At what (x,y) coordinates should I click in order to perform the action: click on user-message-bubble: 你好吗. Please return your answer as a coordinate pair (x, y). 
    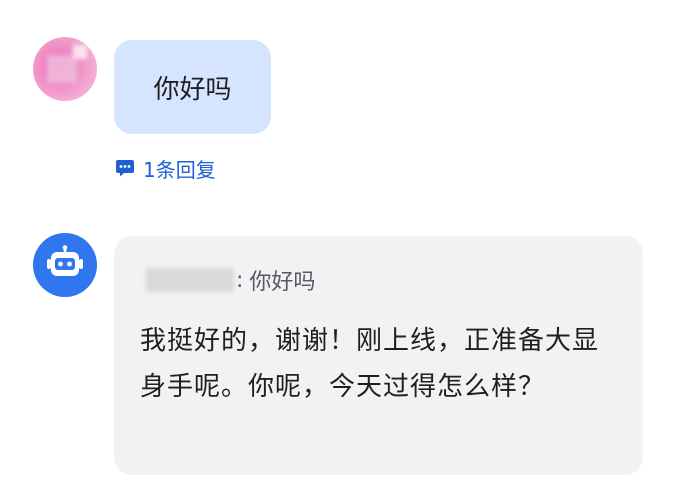
    Looking at the image, I should click on (192, 87).